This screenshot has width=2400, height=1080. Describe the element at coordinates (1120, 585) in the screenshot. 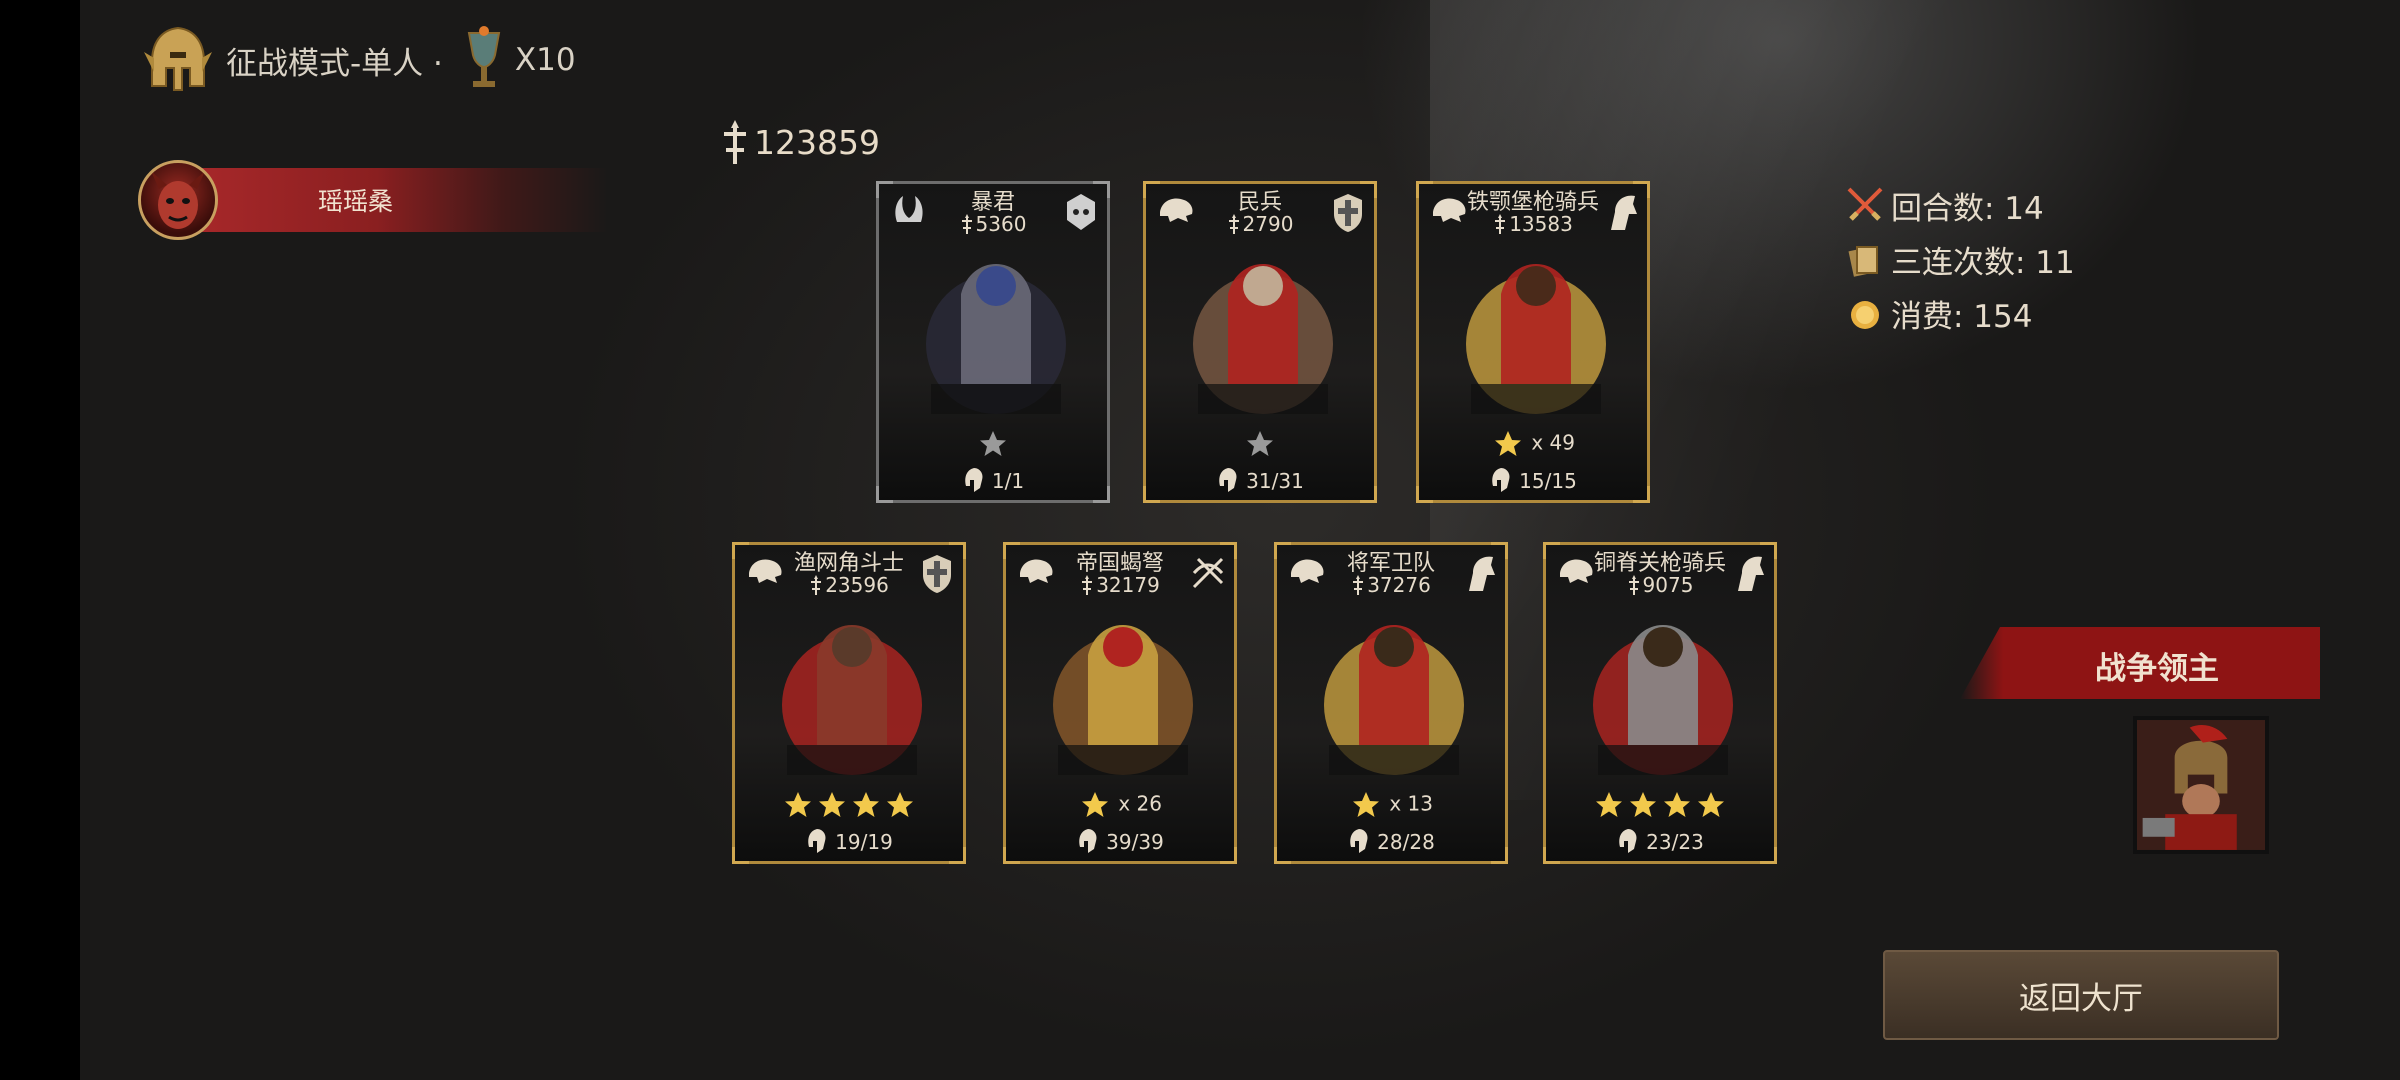

I see `unit-power: 32179` at that location.